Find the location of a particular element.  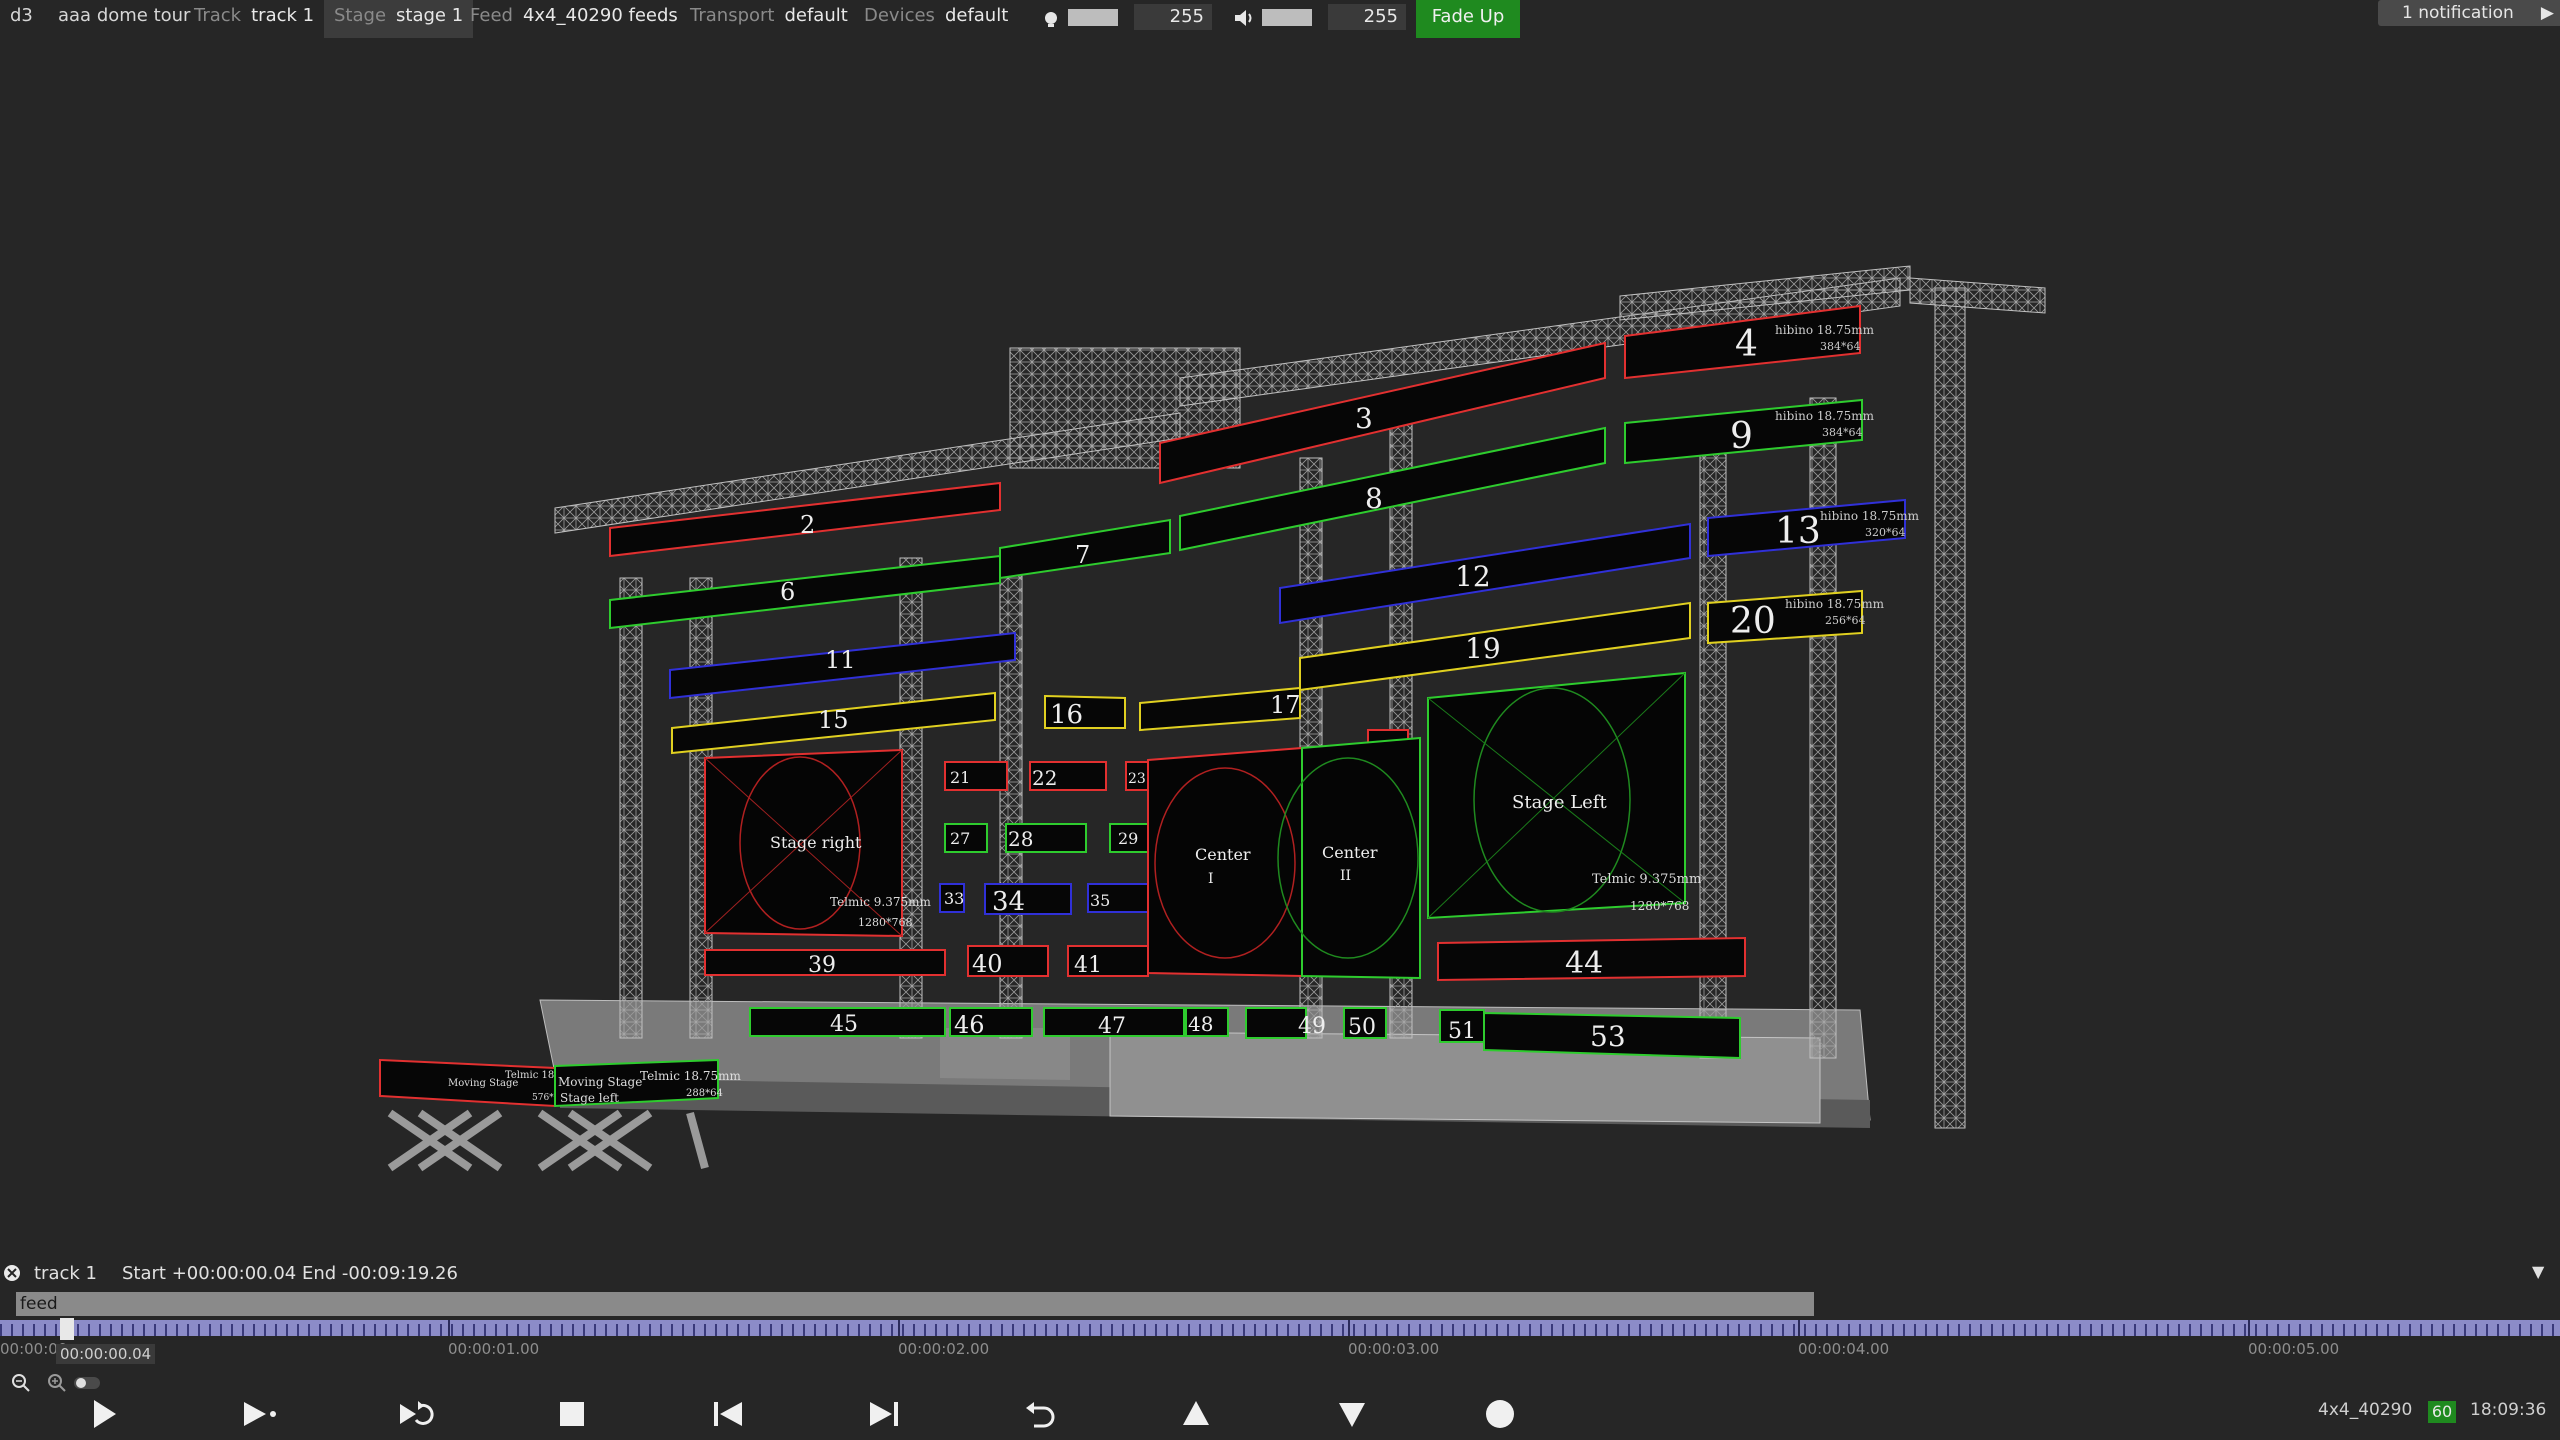

screen-17: 17 is located at coordinates (1220, 709).